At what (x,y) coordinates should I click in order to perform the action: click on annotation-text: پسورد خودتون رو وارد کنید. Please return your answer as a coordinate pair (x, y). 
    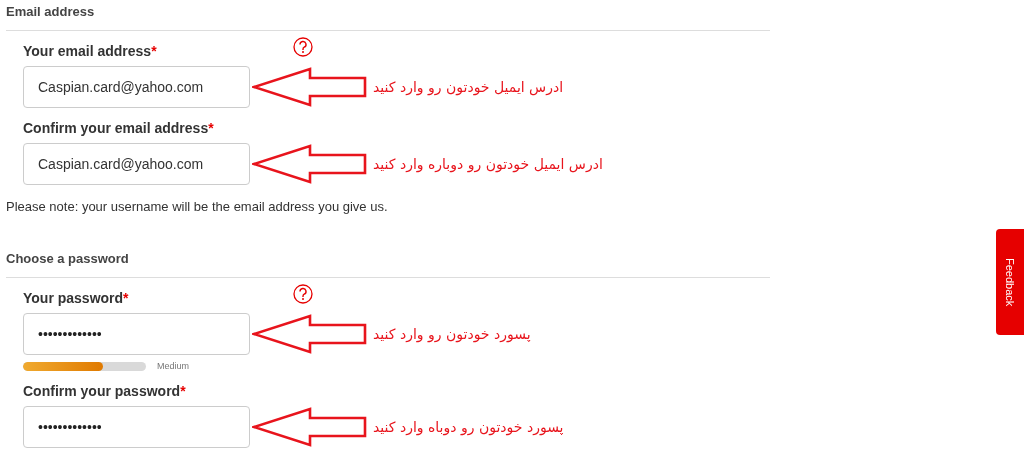
    Looking at the image, I should click on (452, 334).